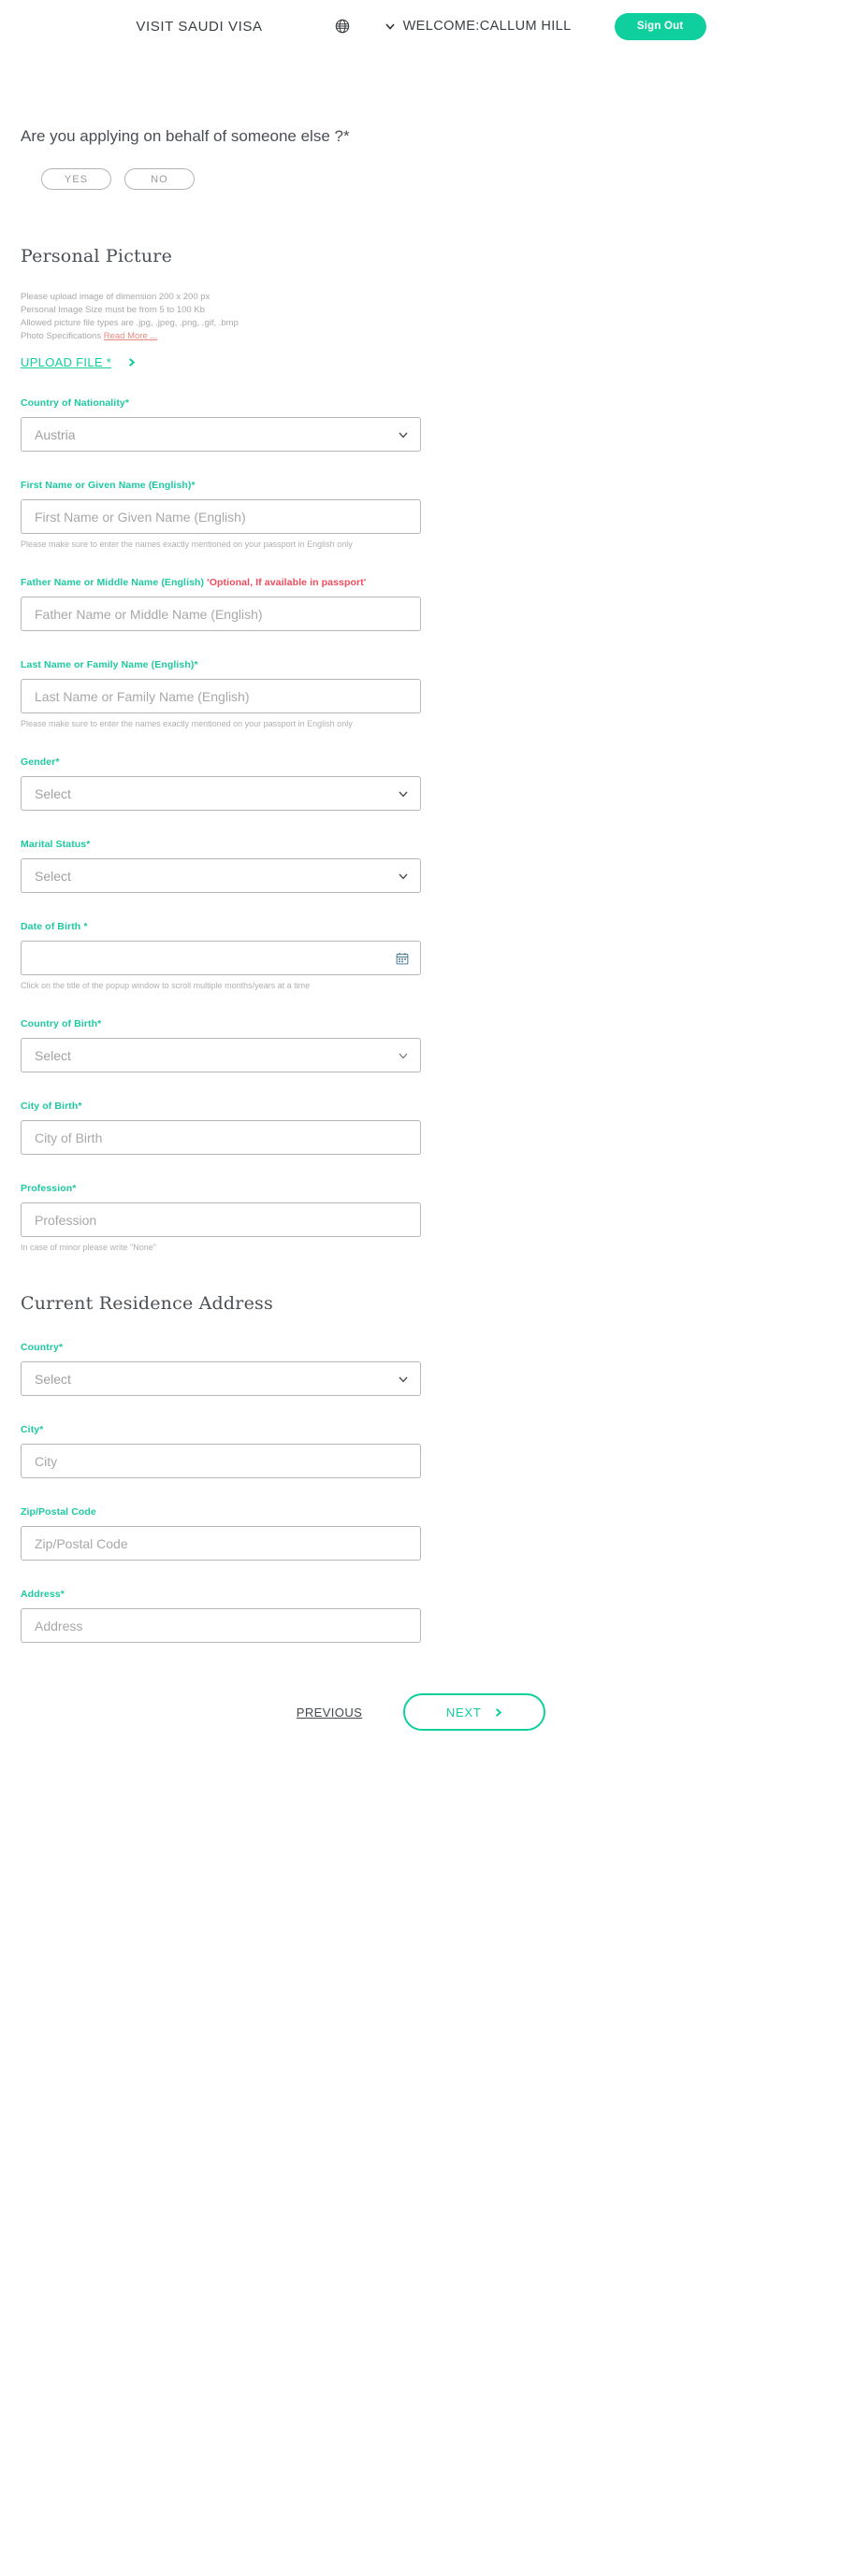  Describe the element at coordinates (53, 876) in the screenshot. I see `marital-status-value: Select` at that location.